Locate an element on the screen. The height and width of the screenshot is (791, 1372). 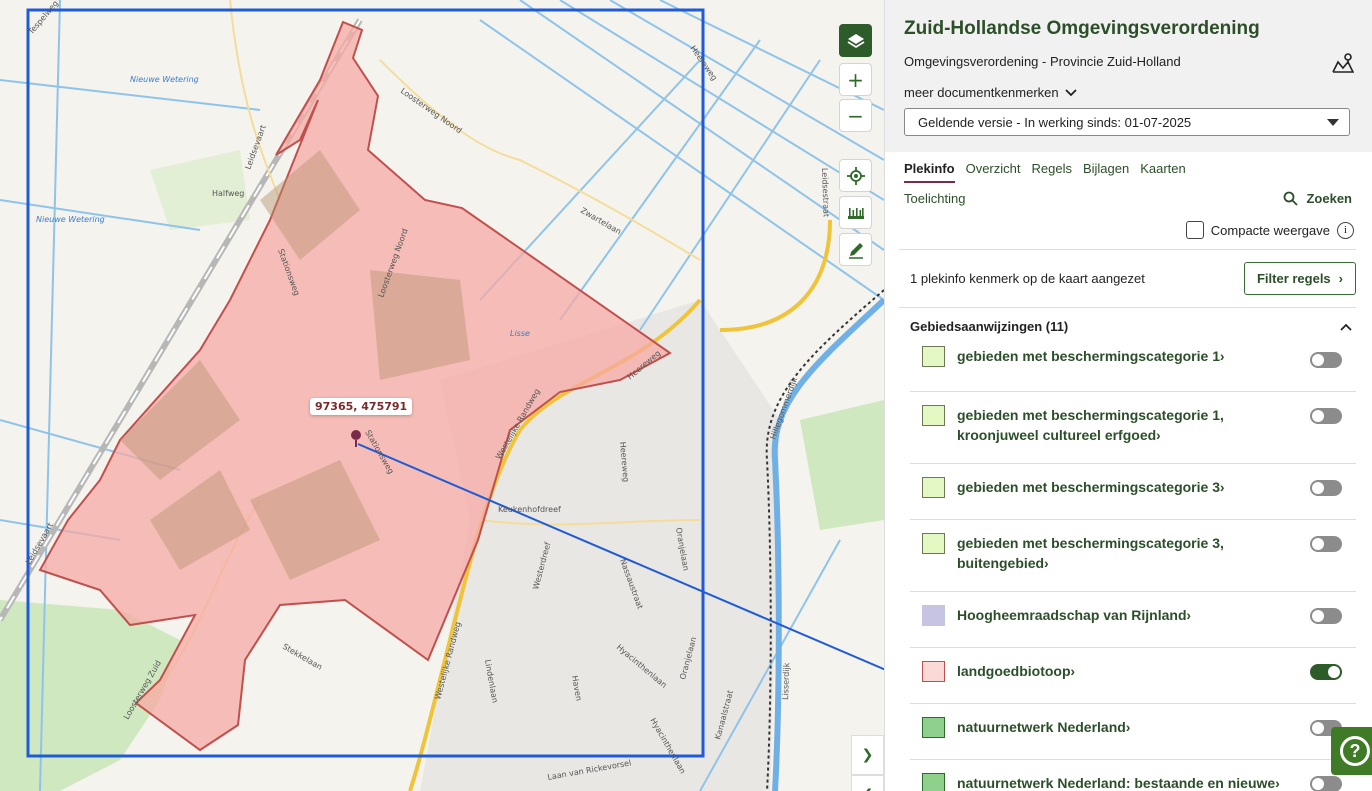
measure-button is located at coordinates (855, 212).